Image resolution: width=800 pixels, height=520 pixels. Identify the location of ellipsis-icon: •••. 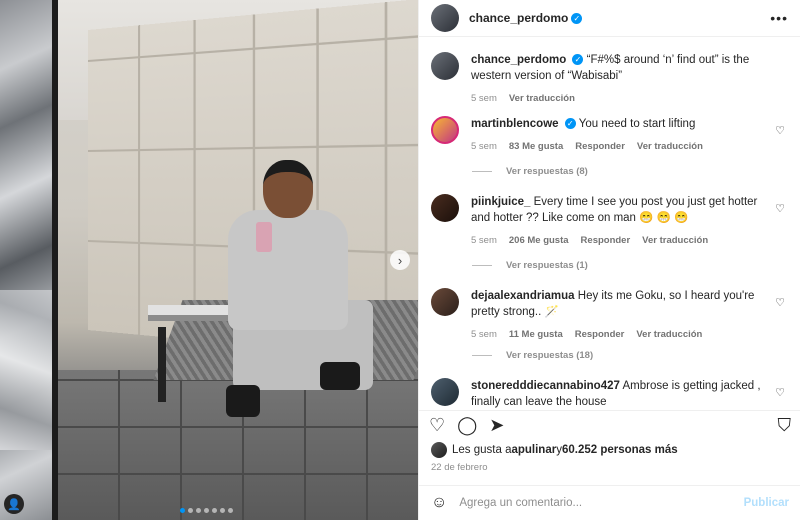
(779, 18).